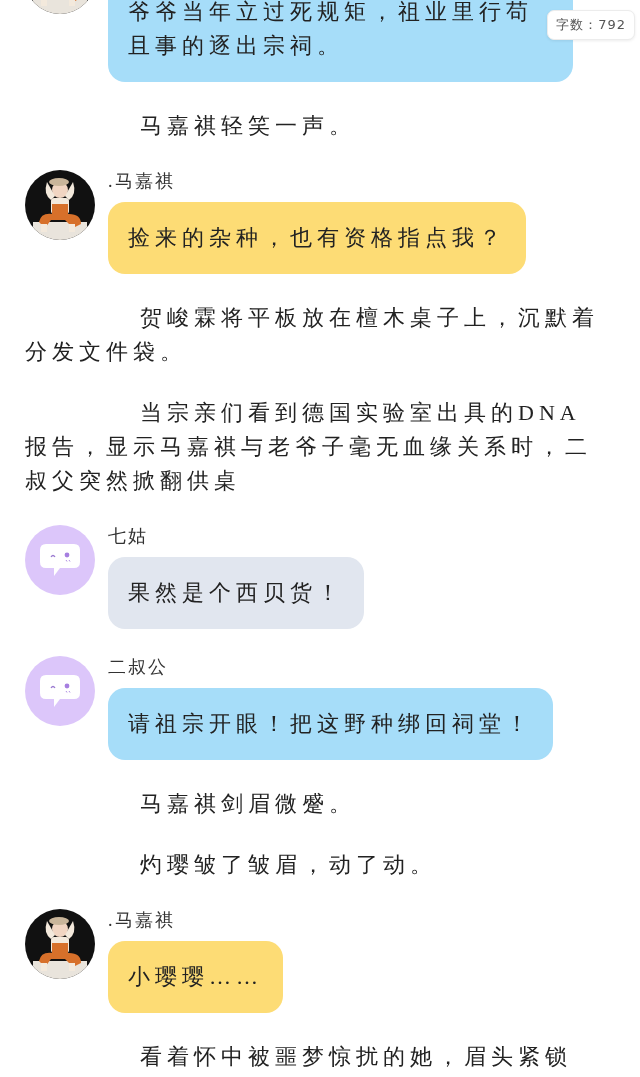  I want to click on narration-text: 马嘉祺剑眉微蹙。, so click(248, 804).